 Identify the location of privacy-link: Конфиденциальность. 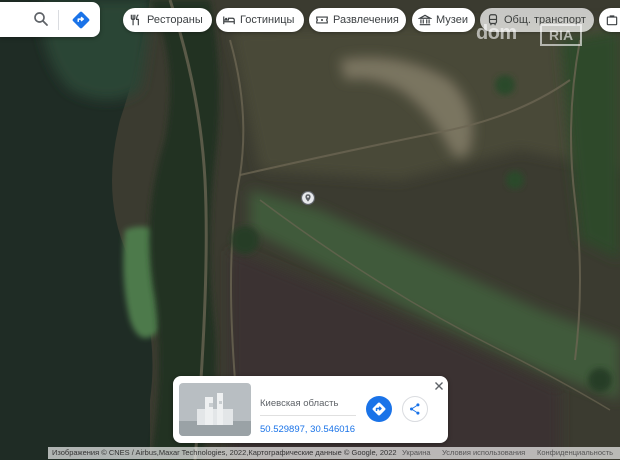
(575, 452).